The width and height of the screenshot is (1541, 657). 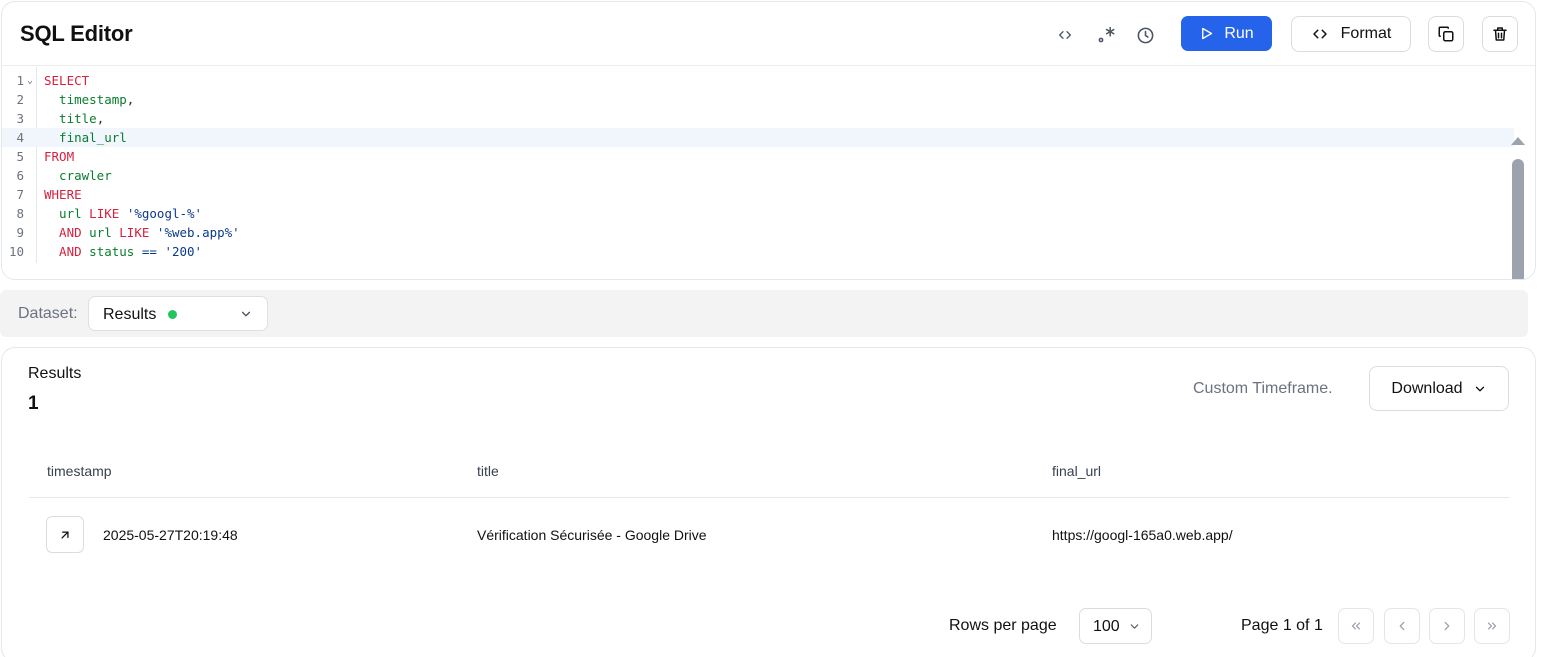 I want to click on dataset-value: Results, so click(x=130, y=314).